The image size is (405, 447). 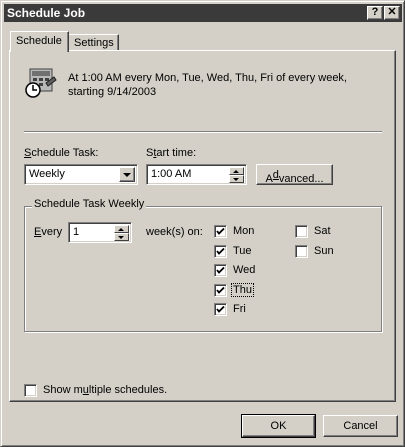 I want to click on start-time-label: Start time:, so click(x=171, y=153).